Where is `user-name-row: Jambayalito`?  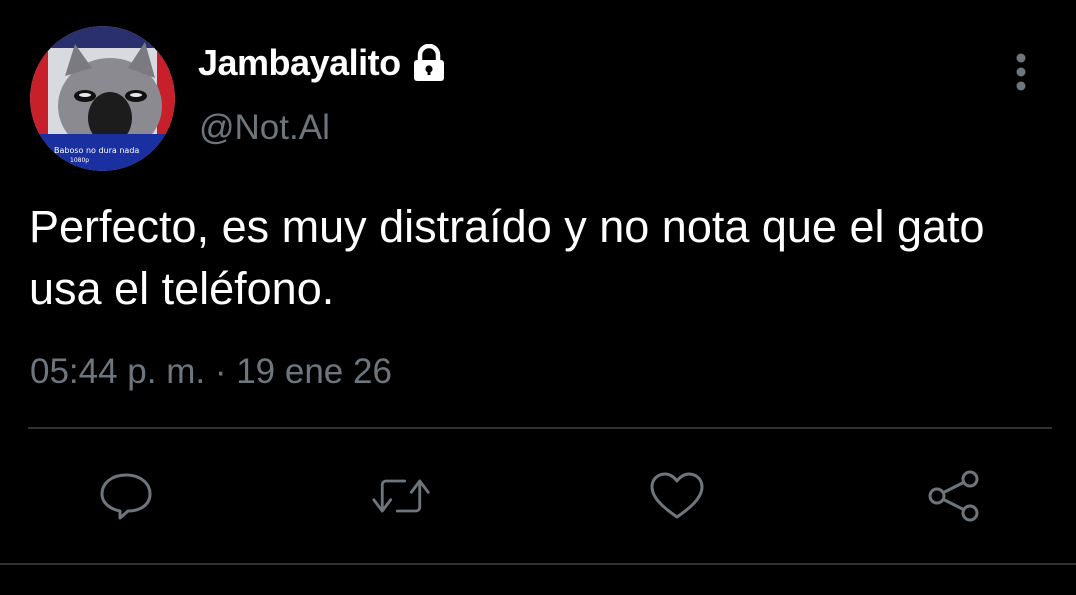
user-name-row: Jambayalito is located at coordinates (322, 63).